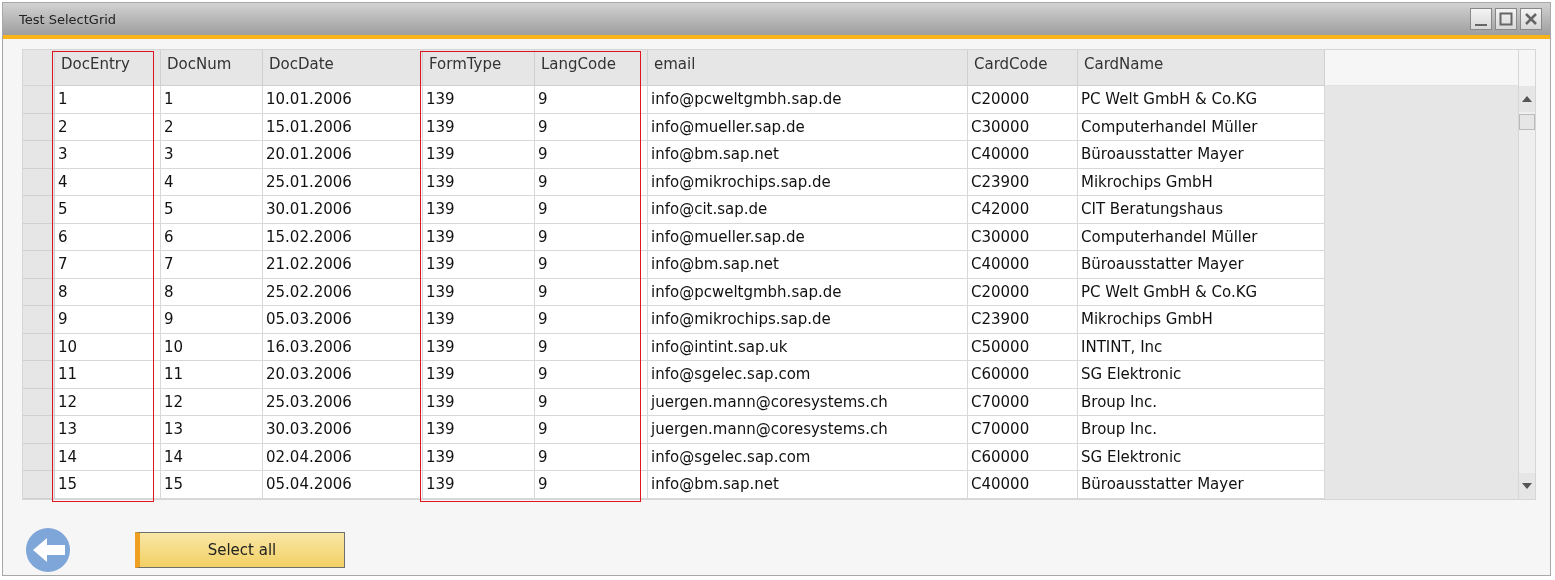 Image resolution: width=1555 pixels, height=580 pixels. I want to click on maximize-icon, so click(1506, 19).